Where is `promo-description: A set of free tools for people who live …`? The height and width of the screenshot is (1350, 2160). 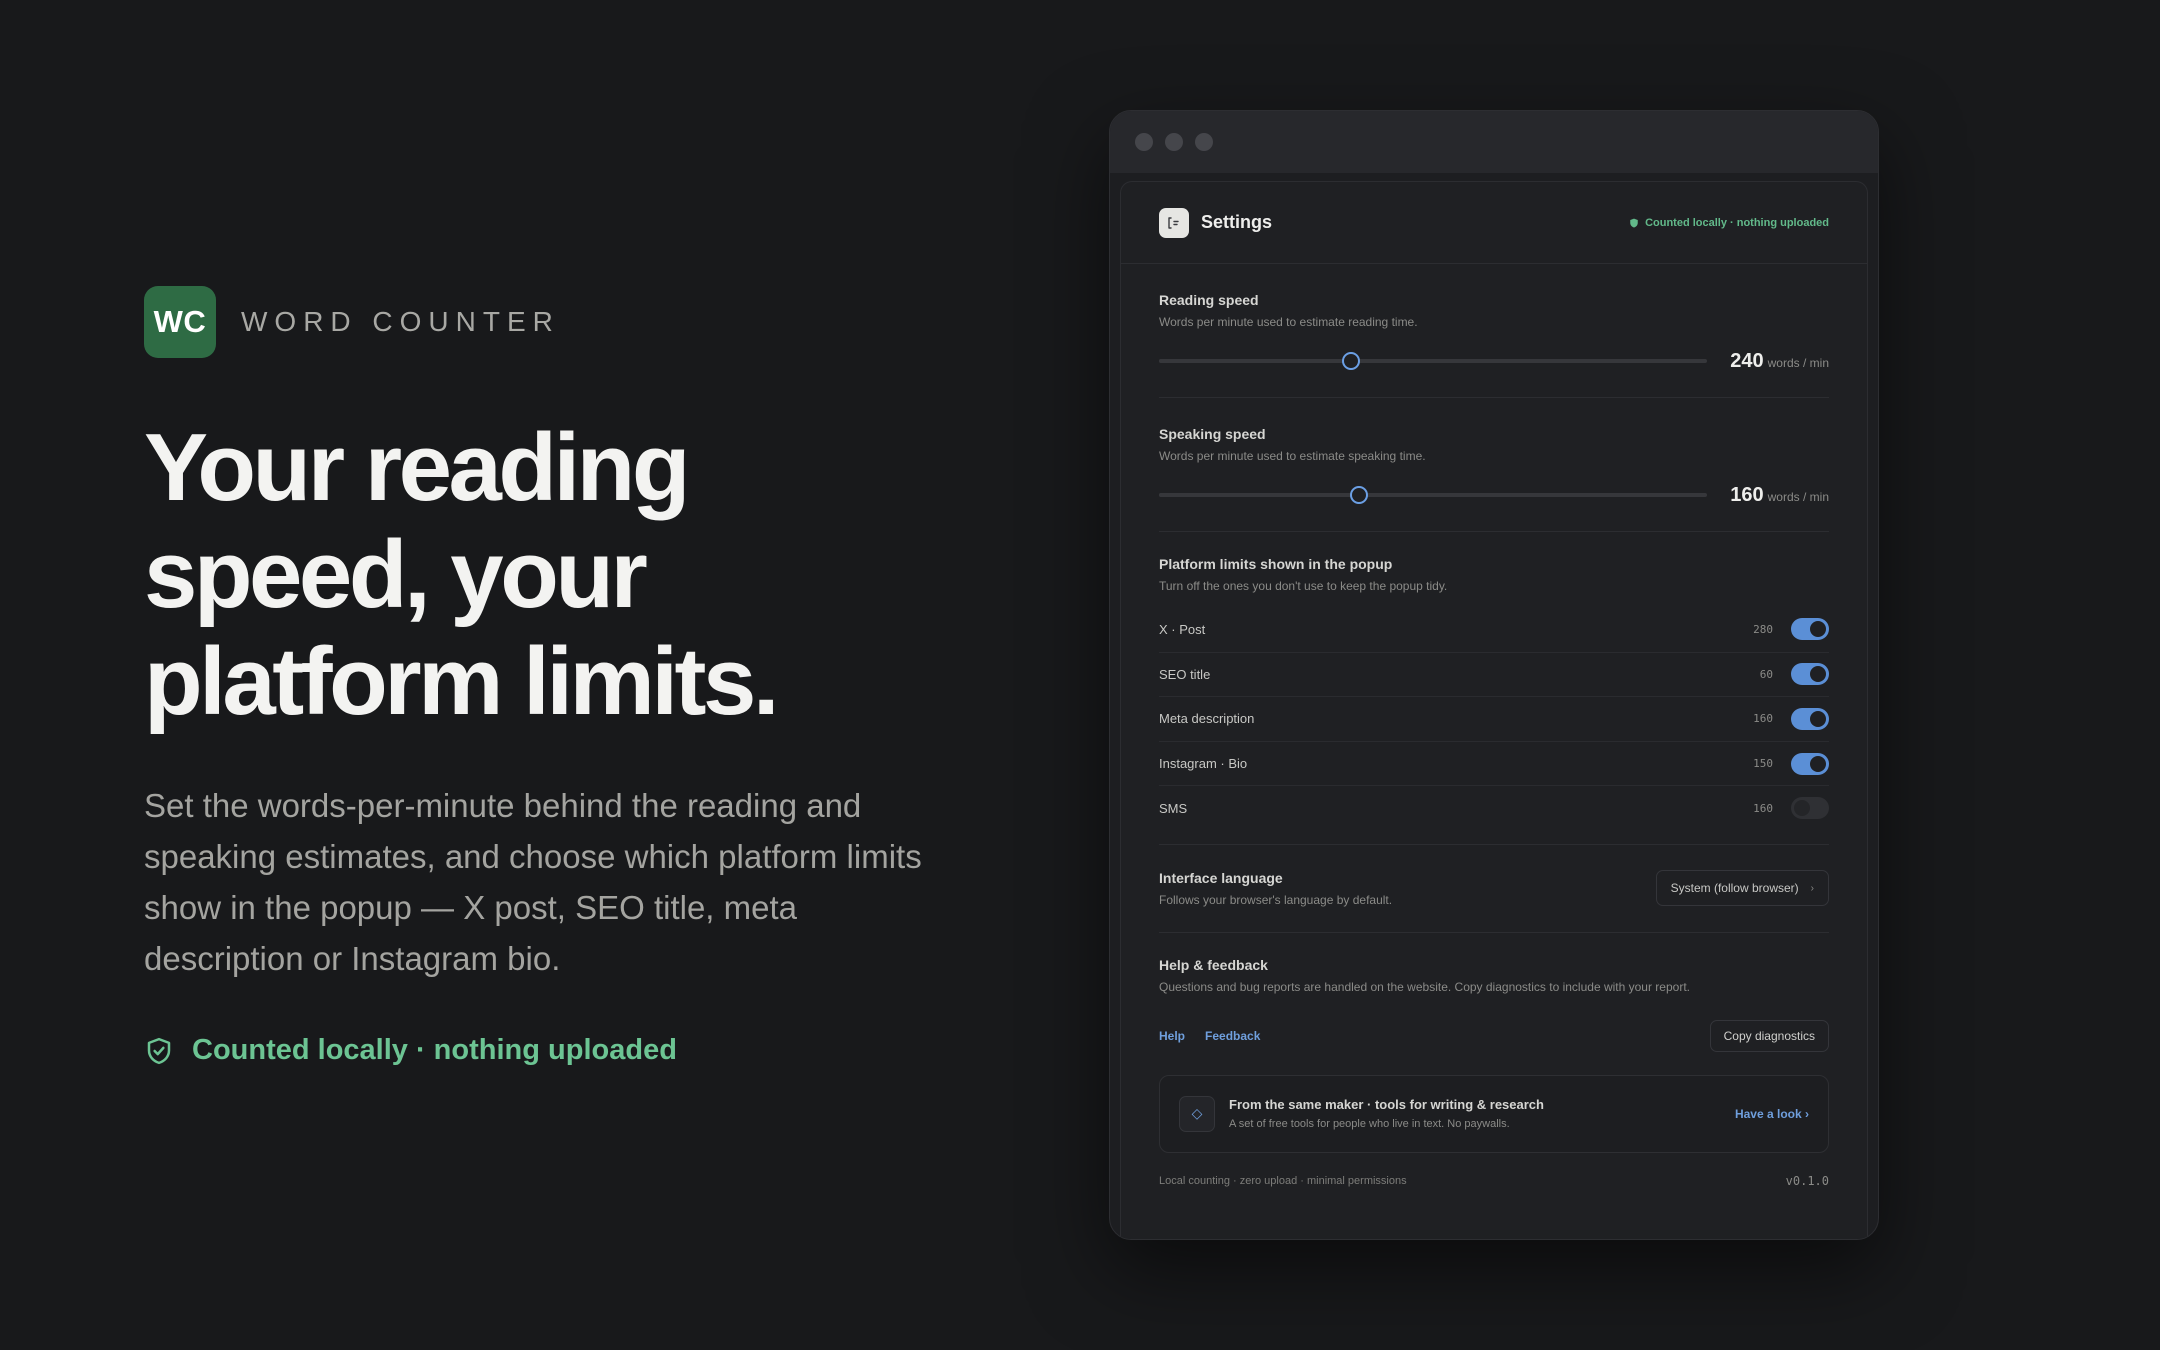
promo-description: A set of free tools for people who live … is located at coordinates (1369, 1124).